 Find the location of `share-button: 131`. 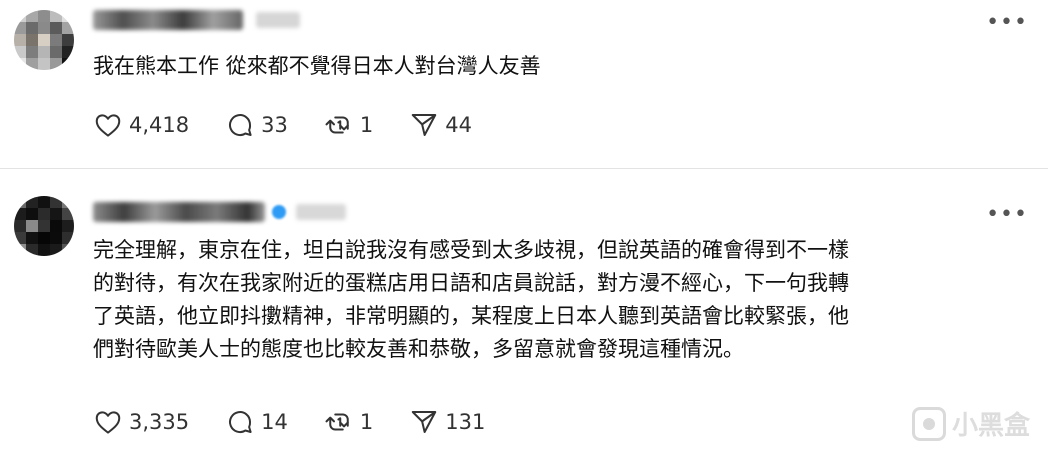

share-button: 131 is located at coordinates (447, 422).